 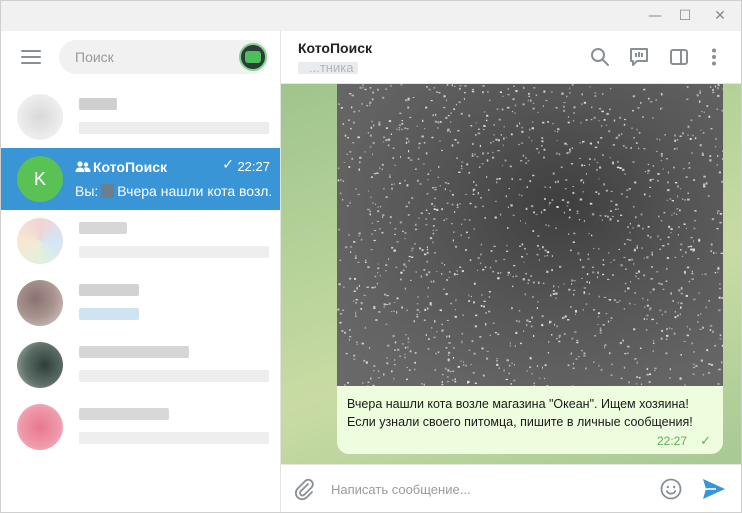 I want to click on chat-time: 22:27, so click(x=253, y=166).